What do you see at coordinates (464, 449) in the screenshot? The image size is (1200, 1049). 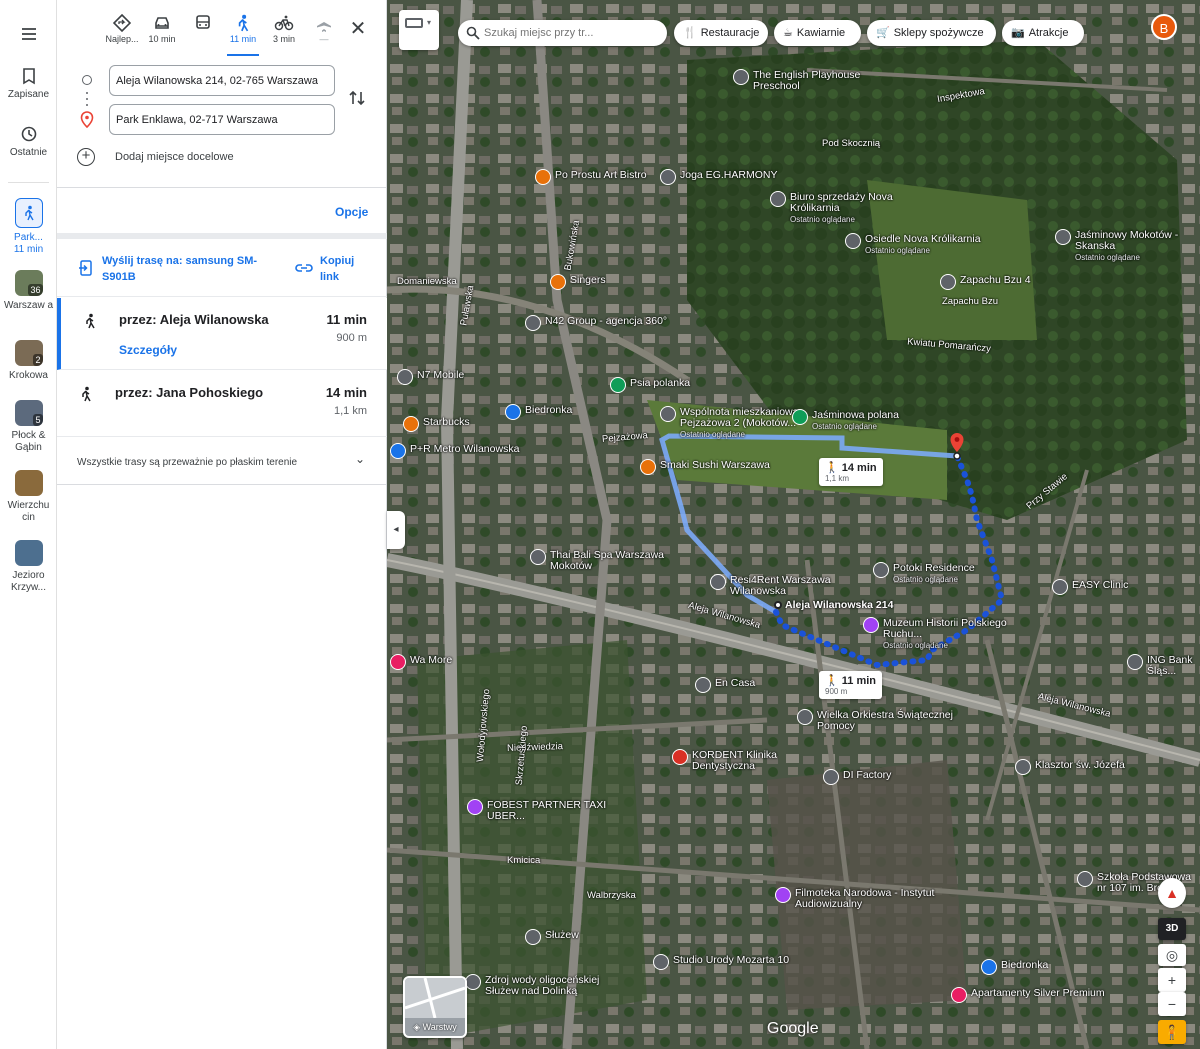 I see `place-label: P+R Metro Wilanowska` at bounding box center [464, 449].